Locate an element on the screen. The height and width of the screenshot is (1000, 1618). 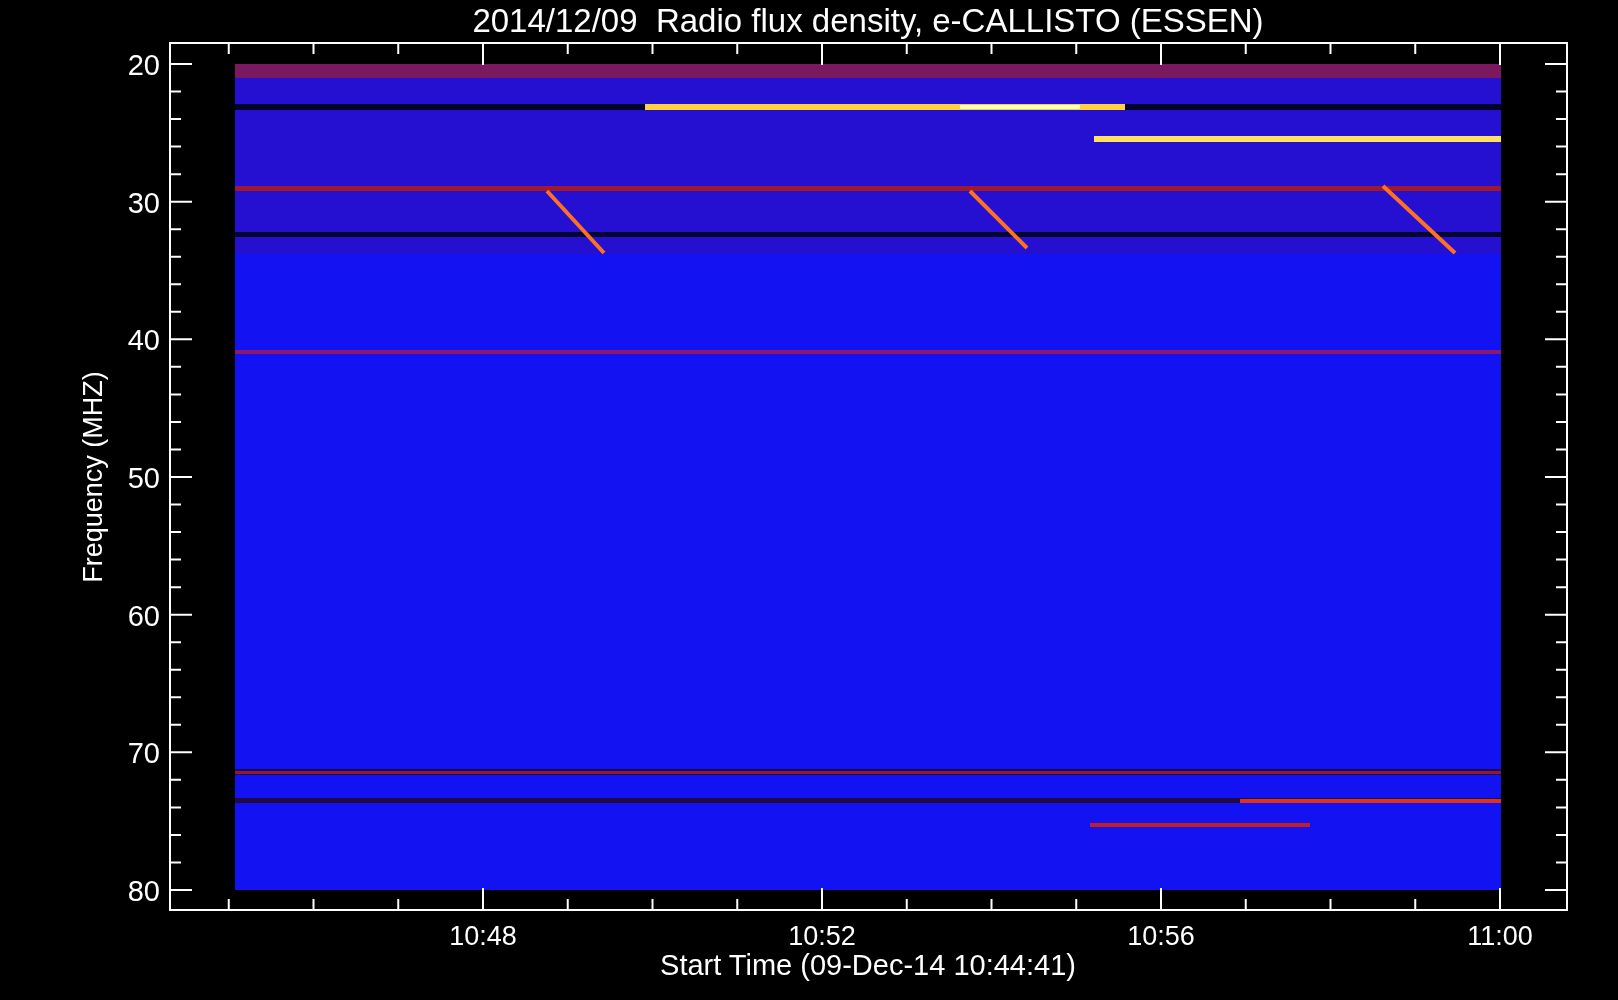
axis-label: Frequency (MHZ) is located at coordinates (93, 477).